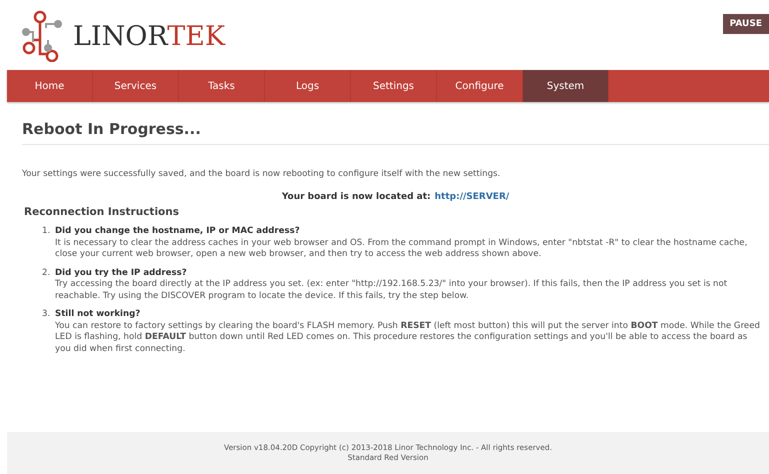  I want to click on question-text: Did you change the hostname, IP or MAC address?, so click(178, 232).